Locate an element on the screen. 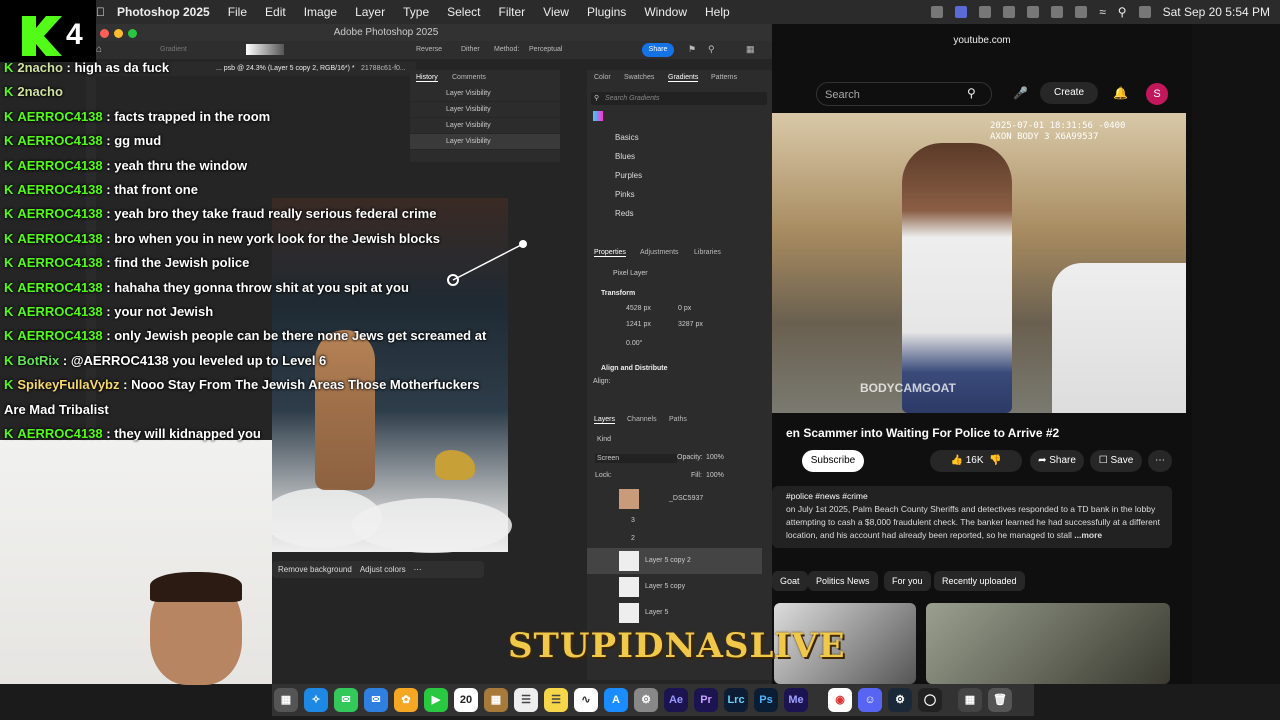 This screenshot has height=720, width=1280. tab-channels: Channels is located at coordinates (642, 419).